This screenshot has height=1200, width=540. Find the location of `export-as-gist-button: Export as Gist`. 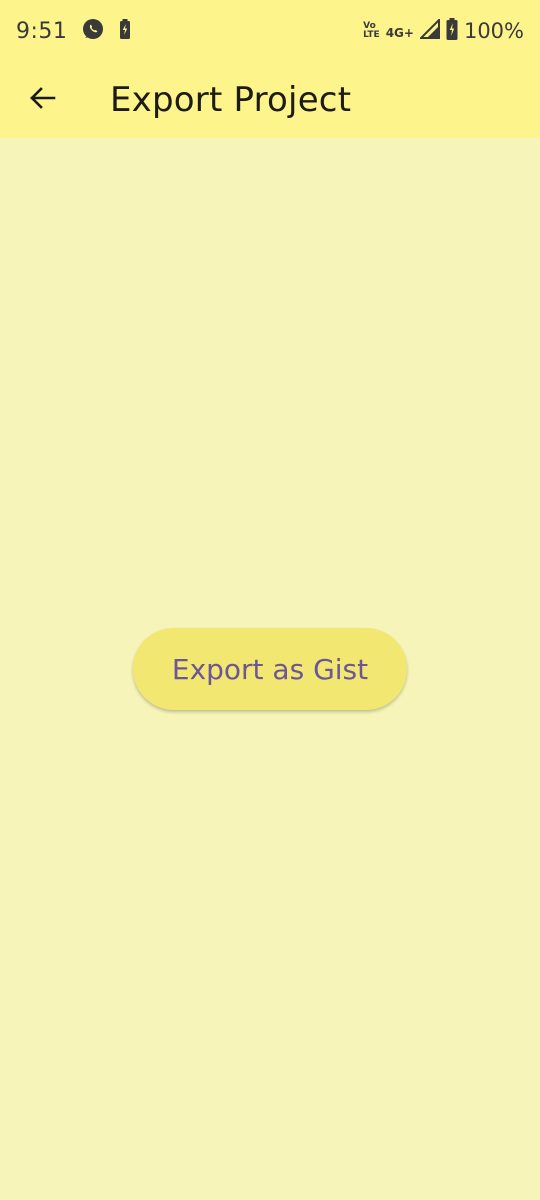

export-as-gist-button: Export as Gist is located at coordinates (270, 669).